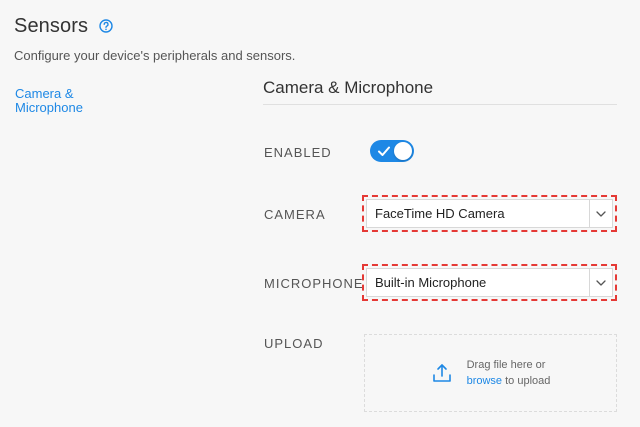  Describe the element at coordinates (384, 151) in the screenshot. I see `check-icon` at that location.